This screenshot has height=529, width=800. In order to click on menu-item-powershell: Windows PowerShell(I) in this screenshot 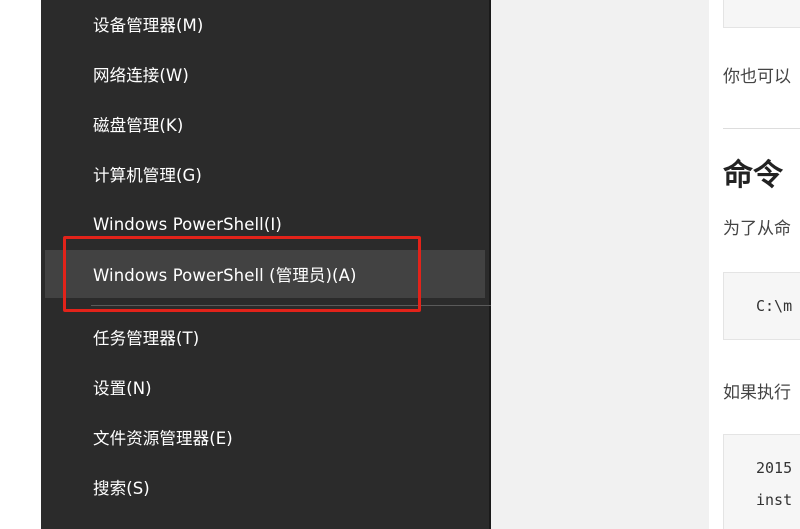, I will do `click(265, 224)`.